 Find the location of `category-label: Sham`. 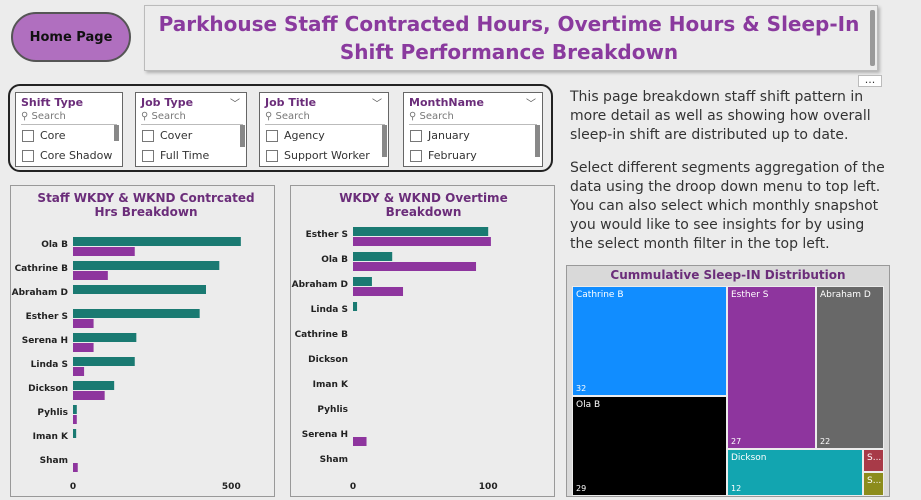

category-label: Sham is located at coordinates (54, 461).